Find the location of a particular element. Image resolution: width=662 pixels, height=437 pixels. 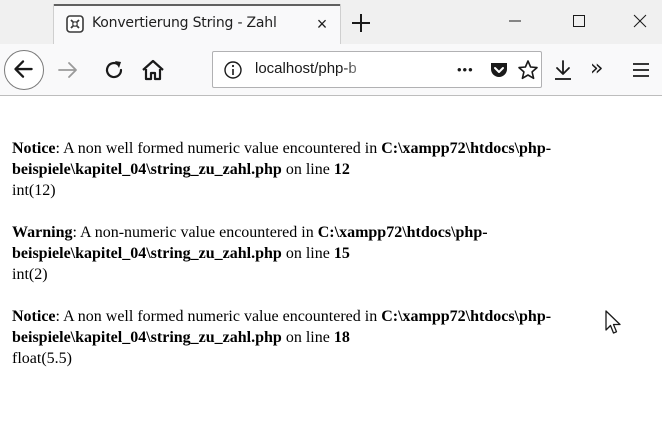

error-text: : A non-numeric value encountered in is located at coordinates (195, 232).